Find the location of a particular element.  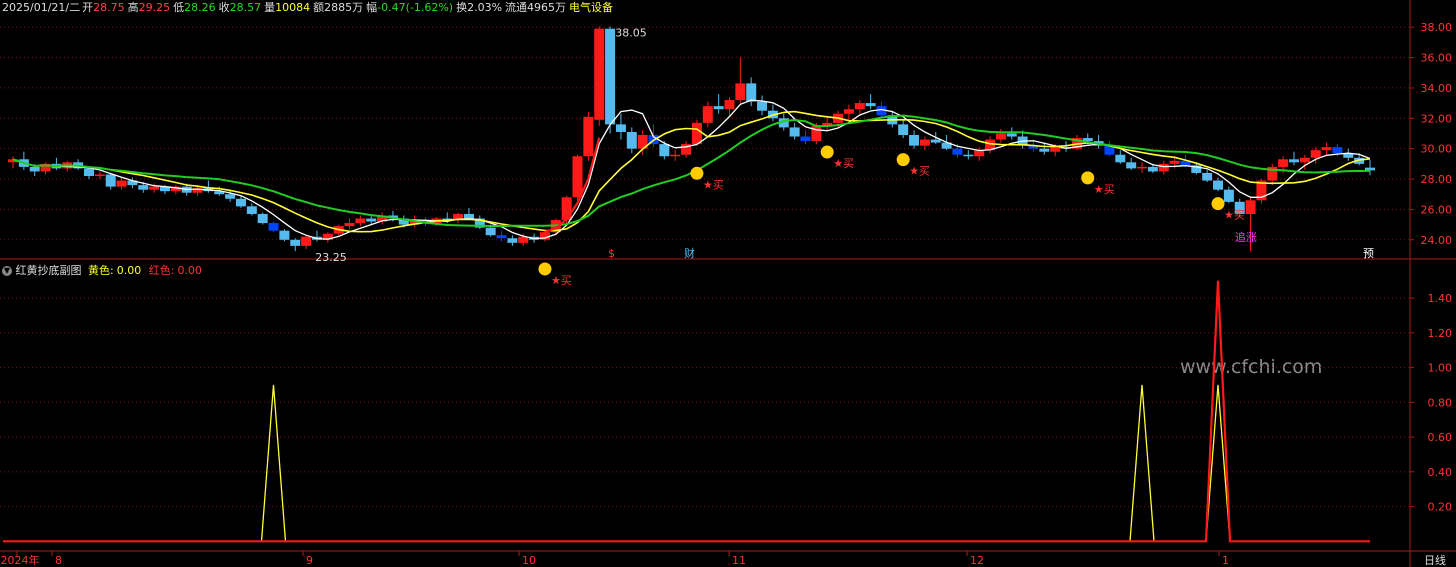

time-tick-label: 2024年 is located at coordinates (20, 560).